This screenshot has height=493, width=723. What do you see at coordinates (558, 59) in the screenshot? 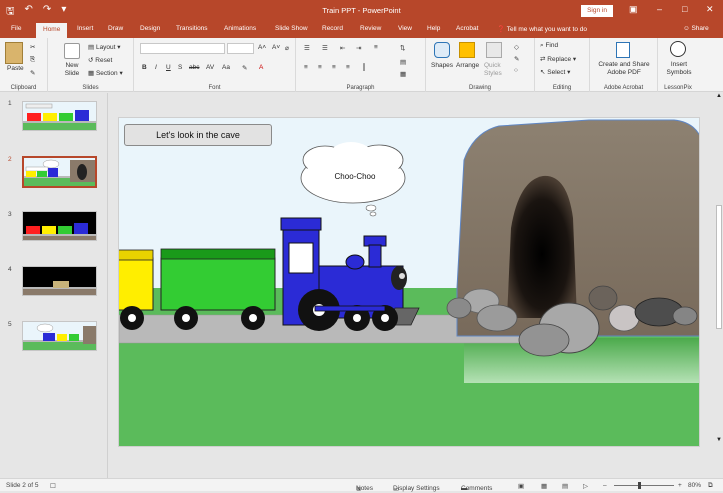
I see `replace-button: ⇄ Replace ▾` at bounding box center [558, 59].